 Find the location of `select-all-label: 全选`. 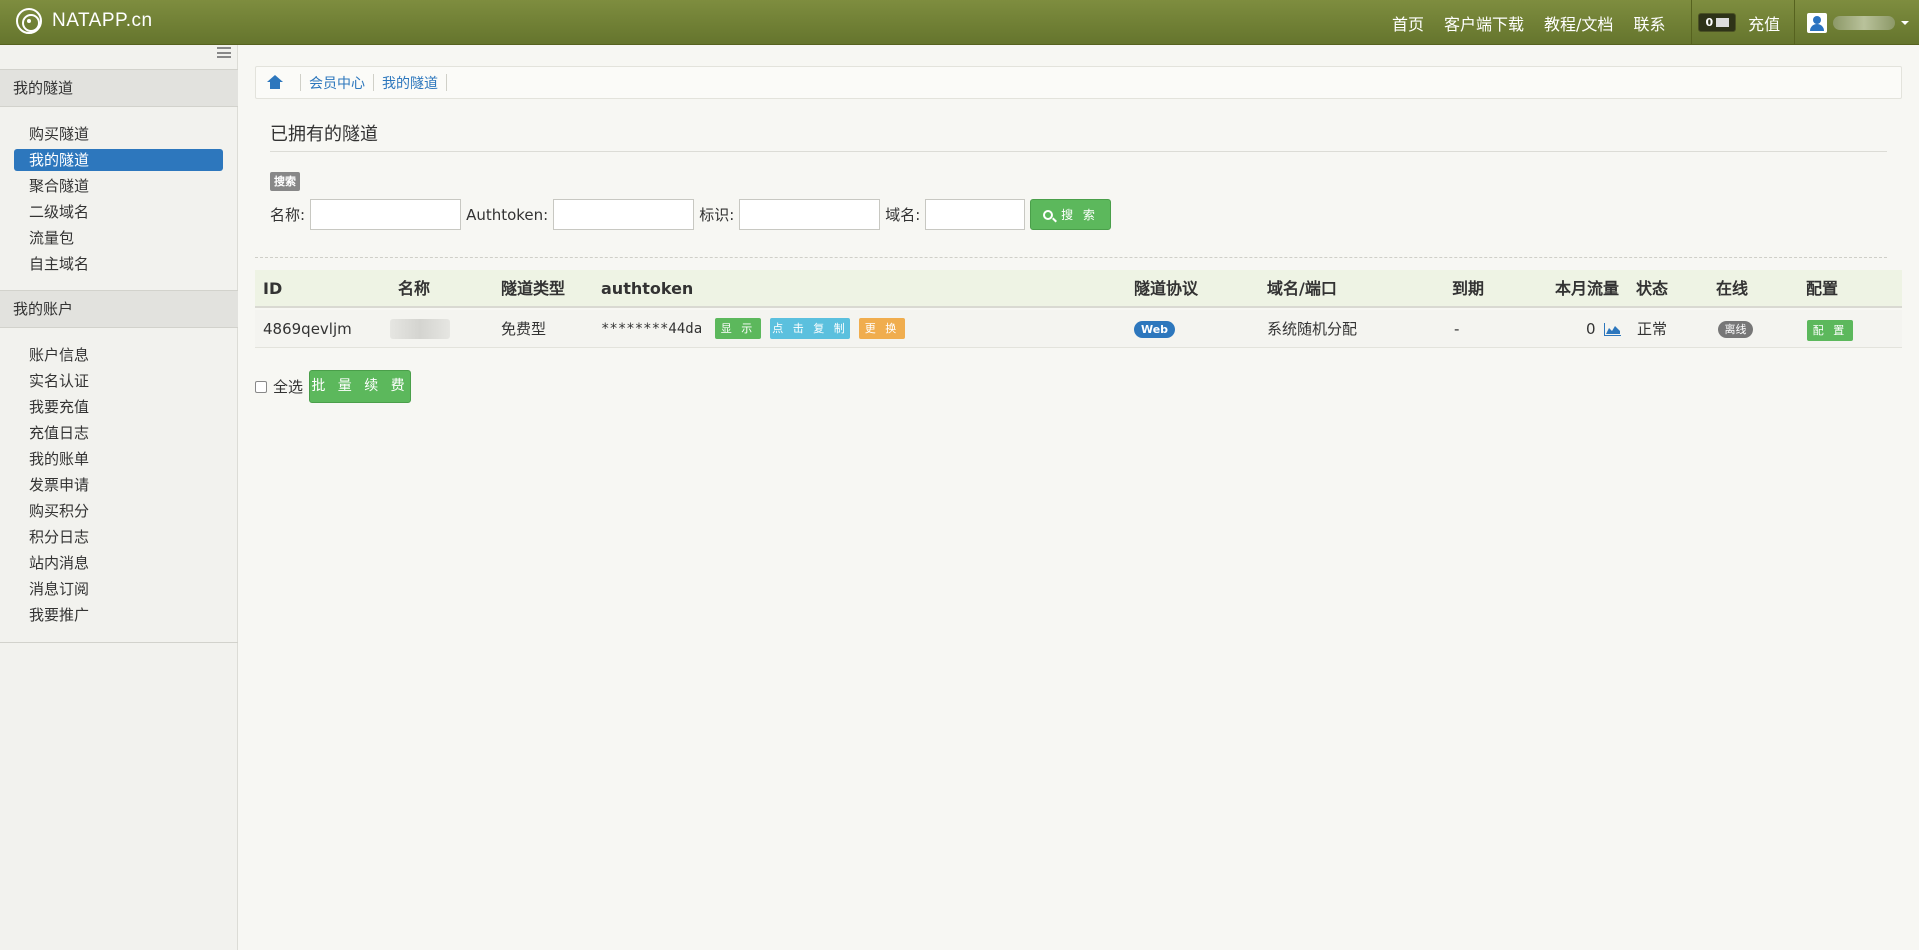

select-all-label: 全选 is located at coordinates (288, 387).